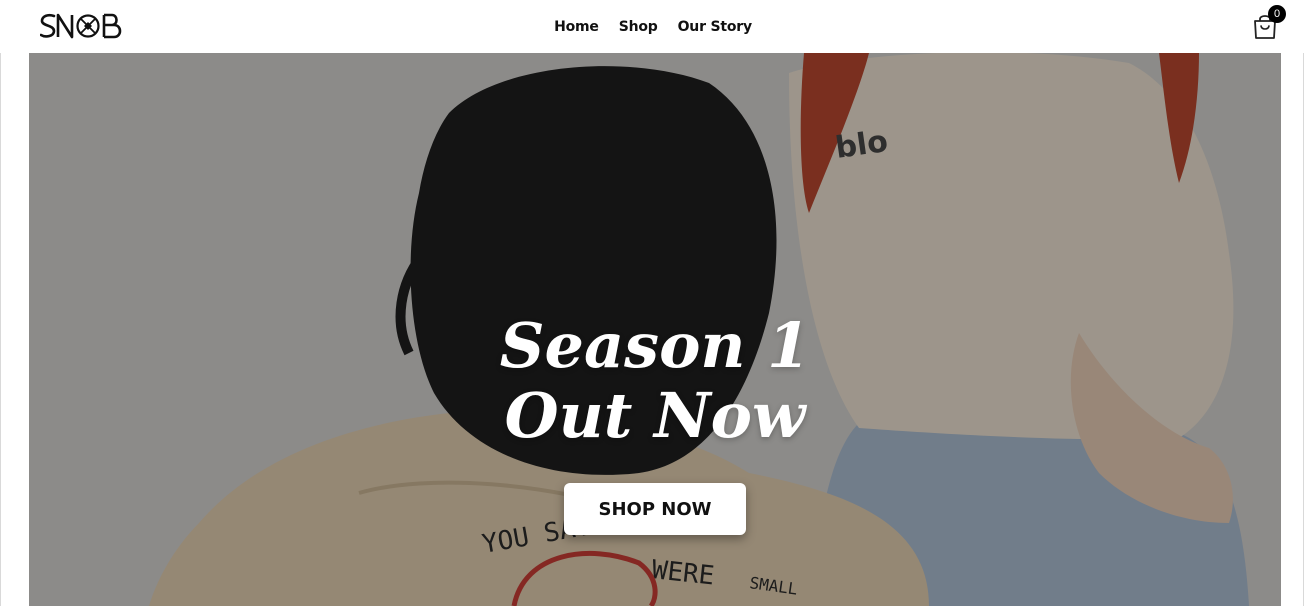  Describe the element at coordinates (638, 27) in the screenshot. I see `nav-link-shop: Shop` at that location.